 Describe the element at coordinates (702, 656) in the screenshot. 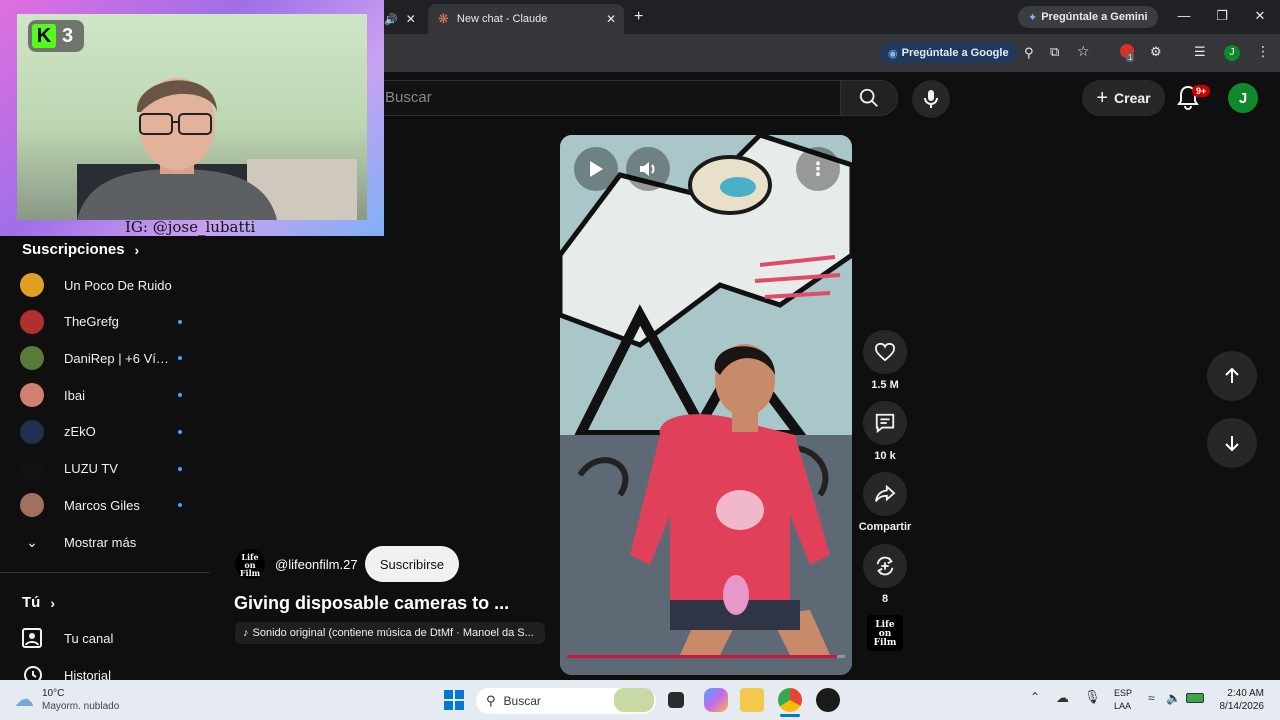

I see `progress-bar-fill` at that location.